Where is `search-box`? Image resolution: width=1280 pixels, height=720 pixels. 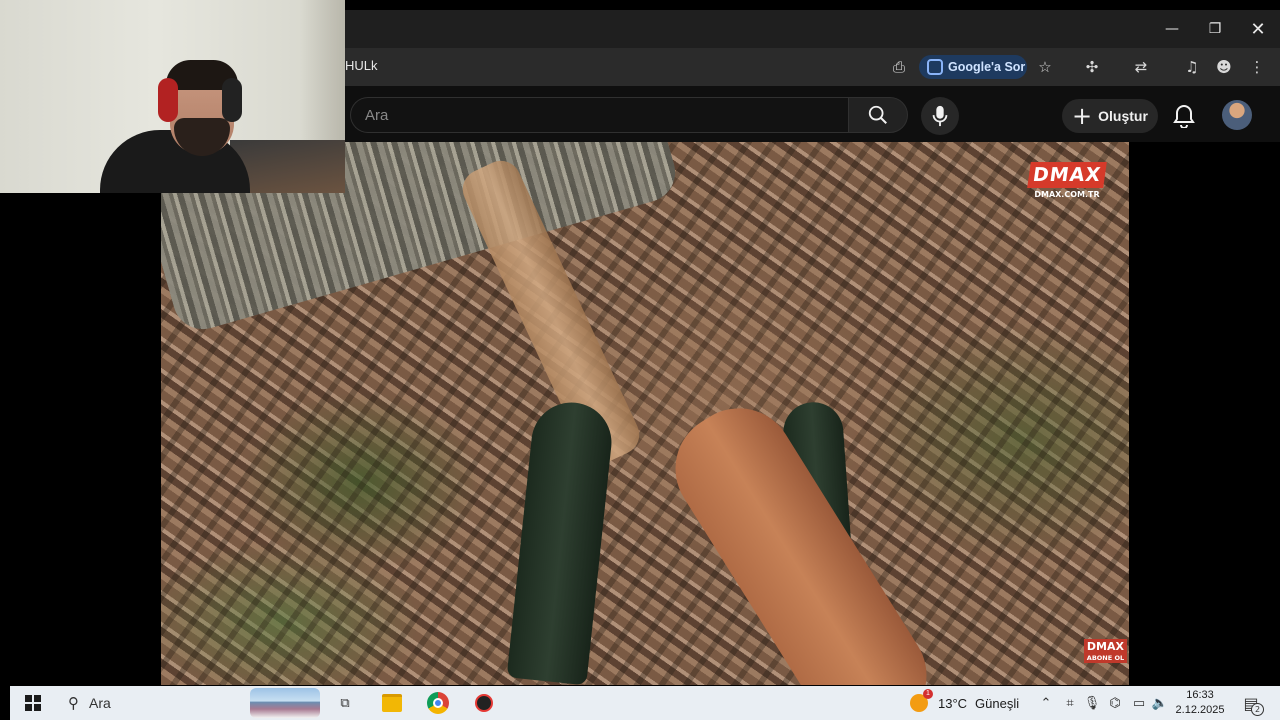 search-box is located at coordinates (599, 115).